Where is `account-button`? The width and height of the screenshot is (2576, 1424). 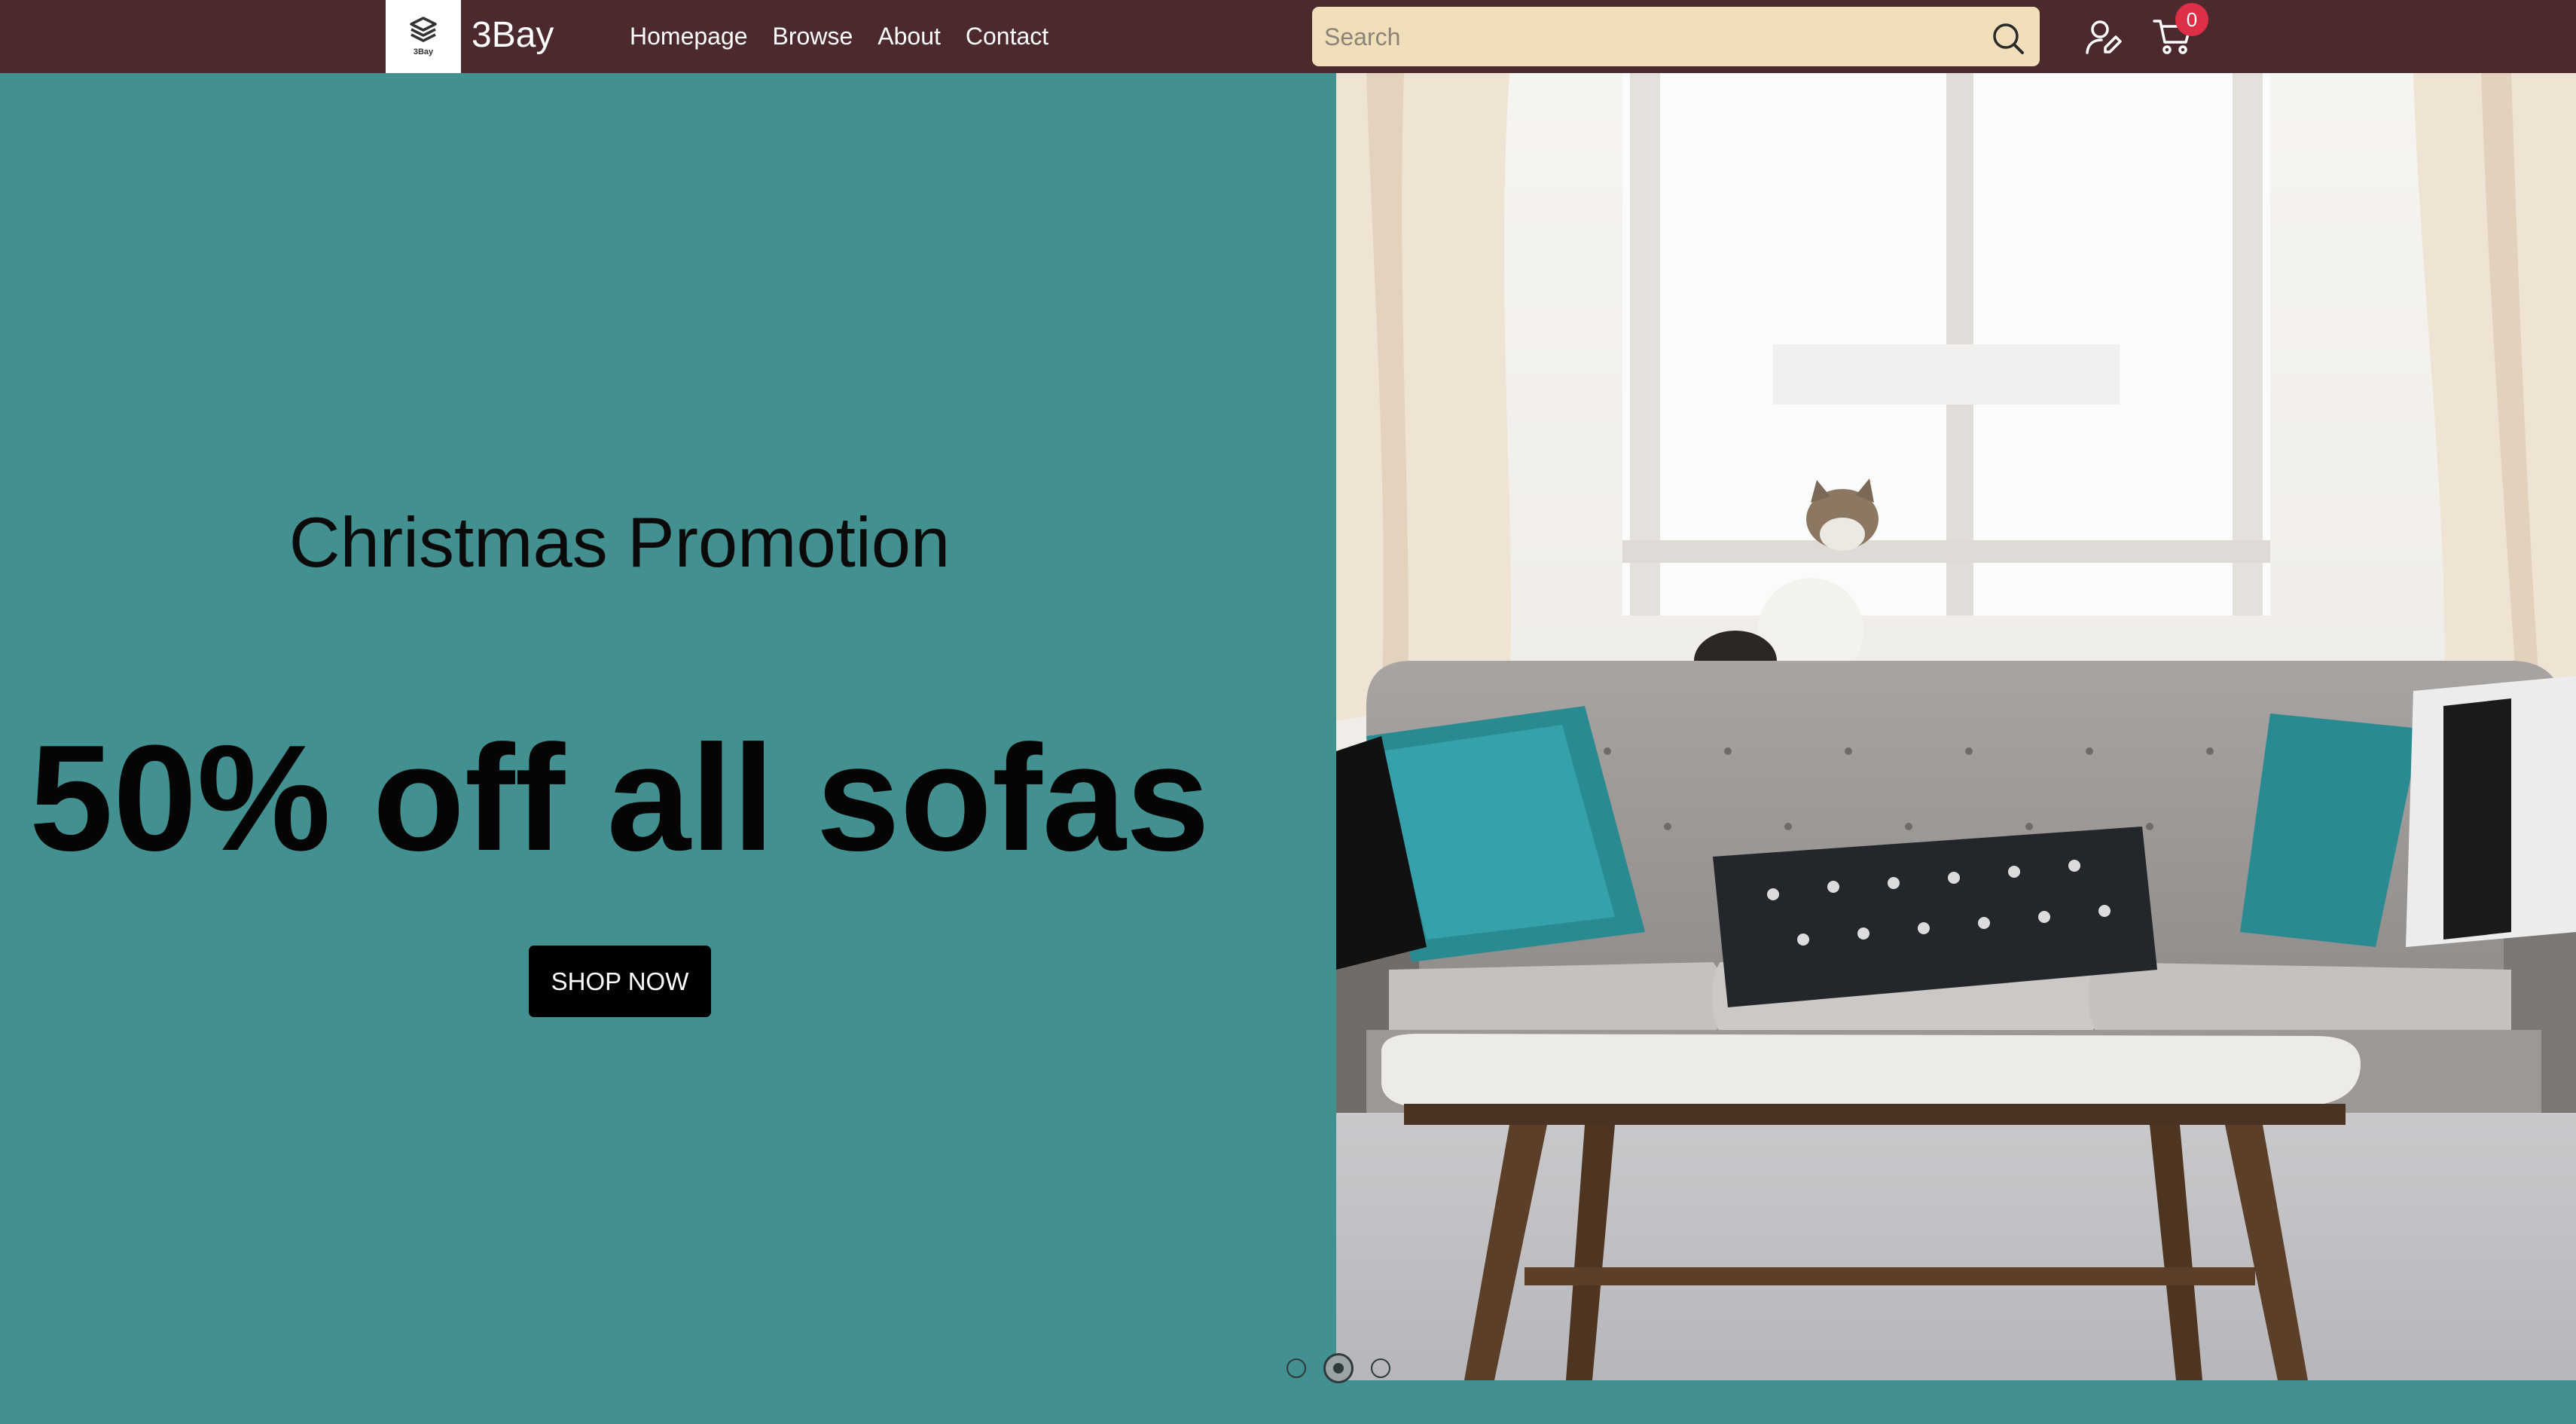
account-button is located at coordinates (2104, 37).